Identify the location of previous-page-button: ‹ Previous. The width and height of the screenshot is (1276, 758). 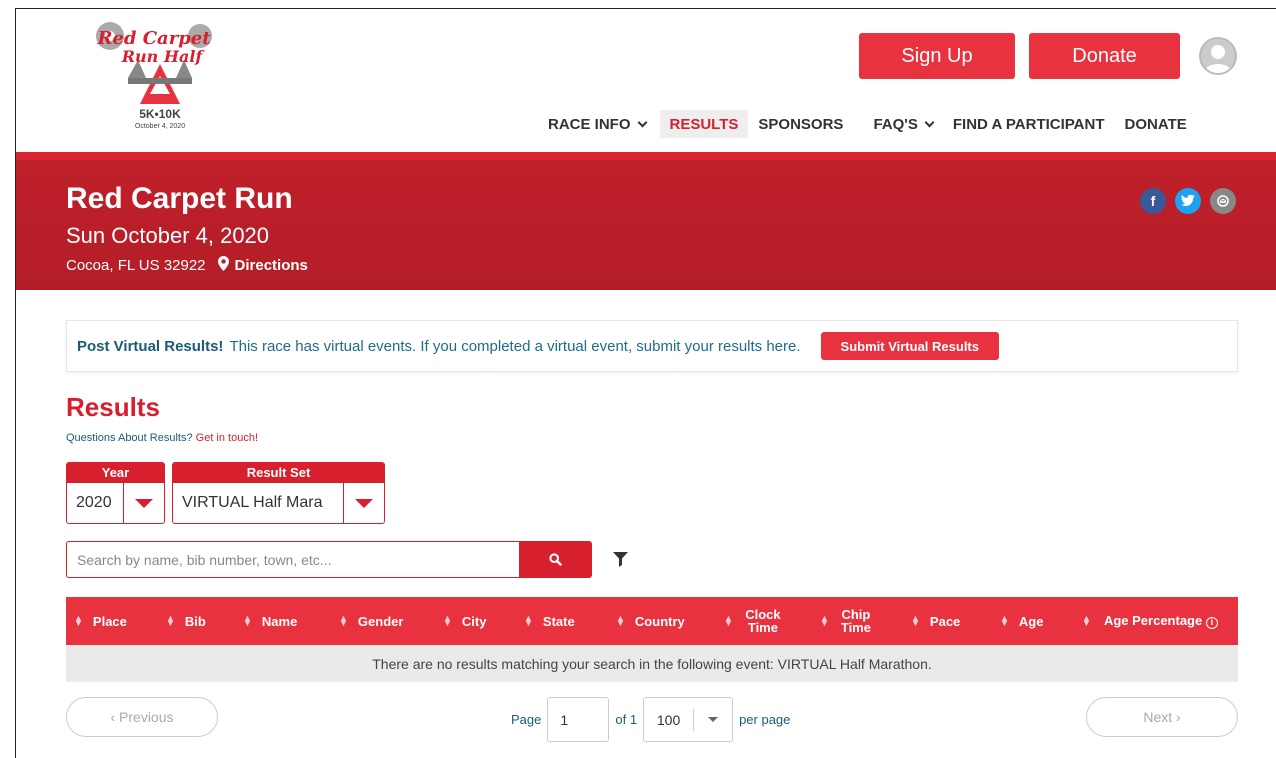
(142, 717).